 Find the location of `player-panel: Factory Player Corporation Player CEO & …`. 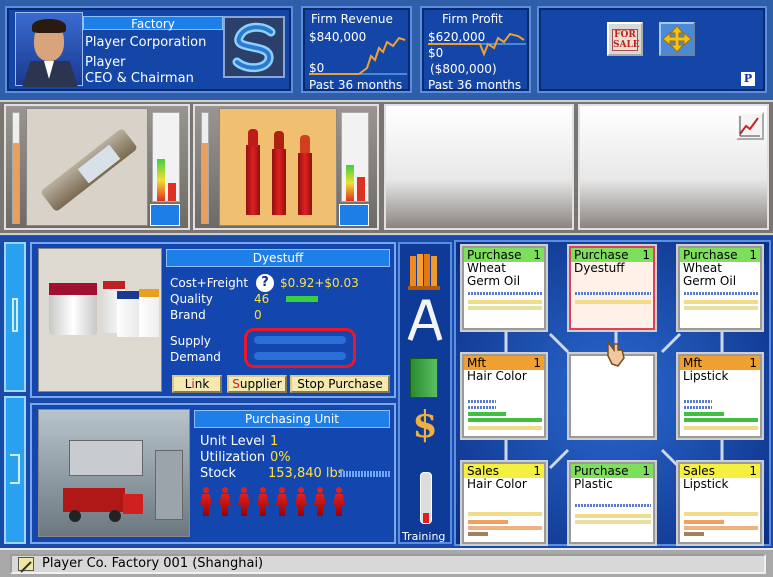

player-panel: Factory Player Corporation Player CEO & … is located at coordinates (149, 49).